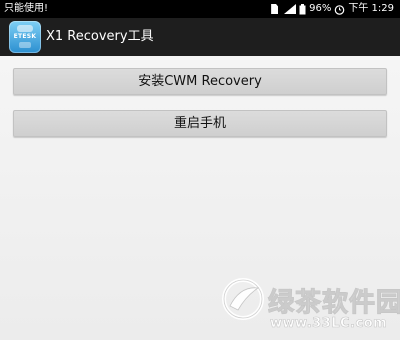 This screenshot has width=400, height=340. I want to click on status-icons: 96% 下午 1:29, so click(332, 9).